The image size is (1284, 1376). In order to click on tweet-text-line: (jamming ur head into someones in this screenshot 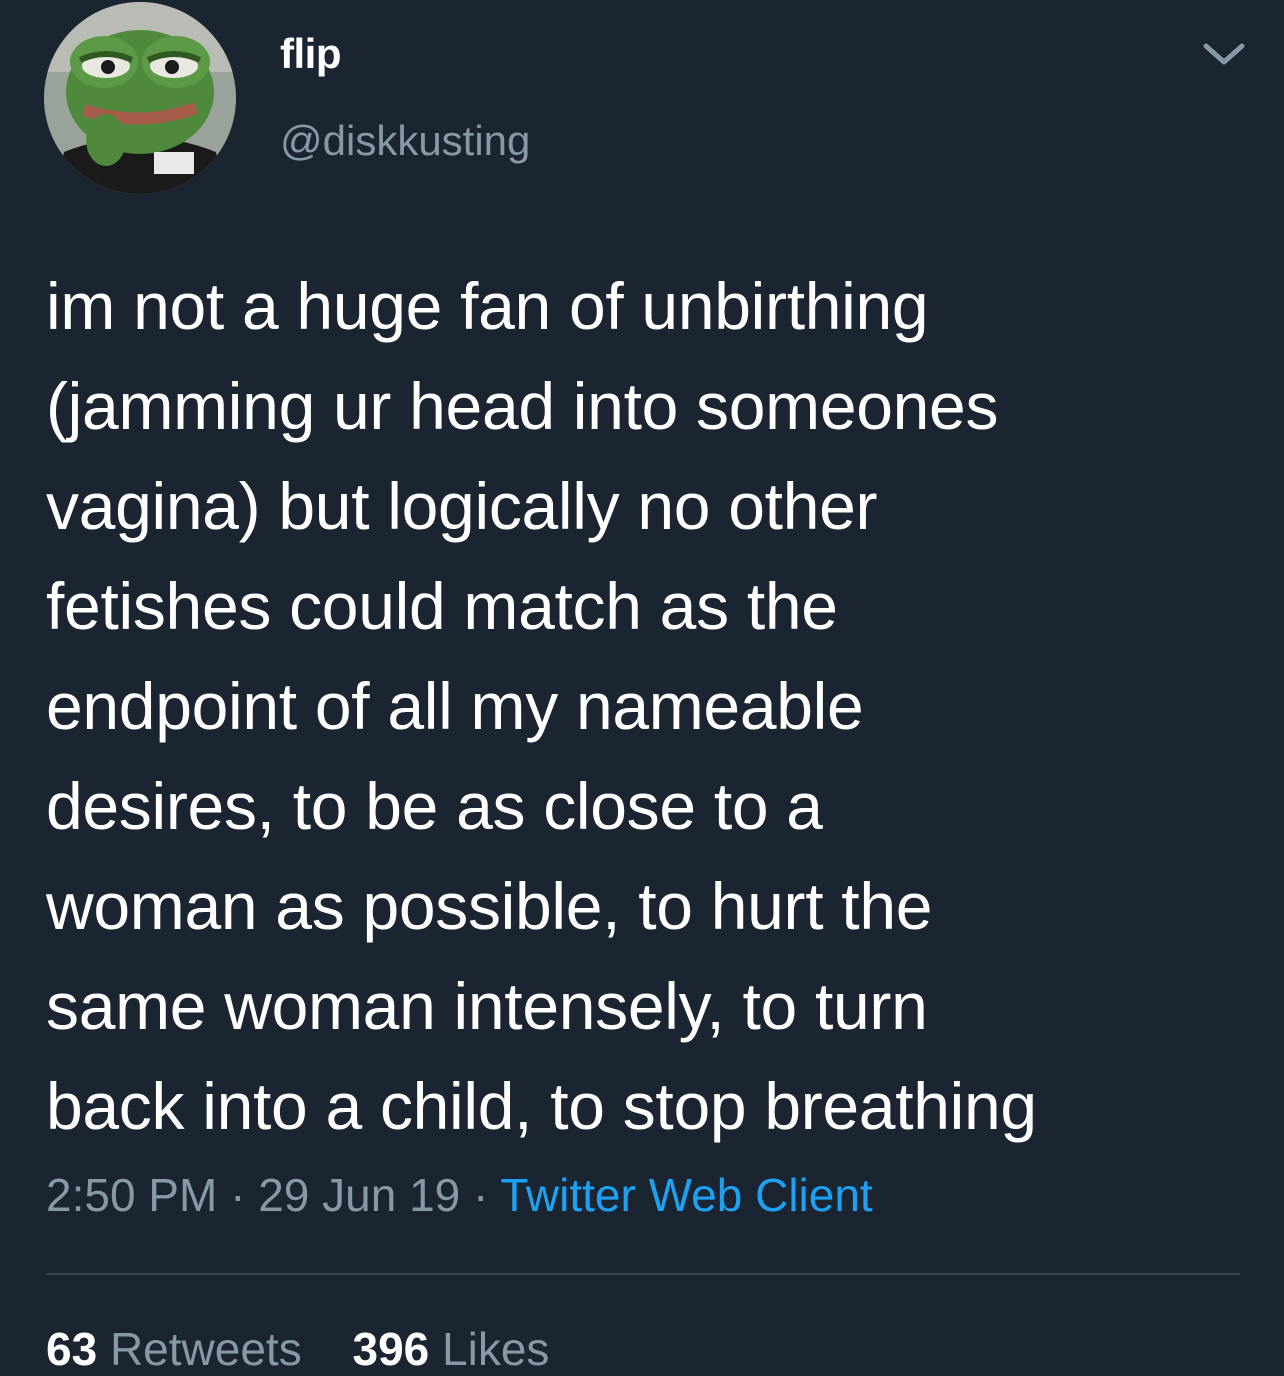, I will do `click(522, 406)`.